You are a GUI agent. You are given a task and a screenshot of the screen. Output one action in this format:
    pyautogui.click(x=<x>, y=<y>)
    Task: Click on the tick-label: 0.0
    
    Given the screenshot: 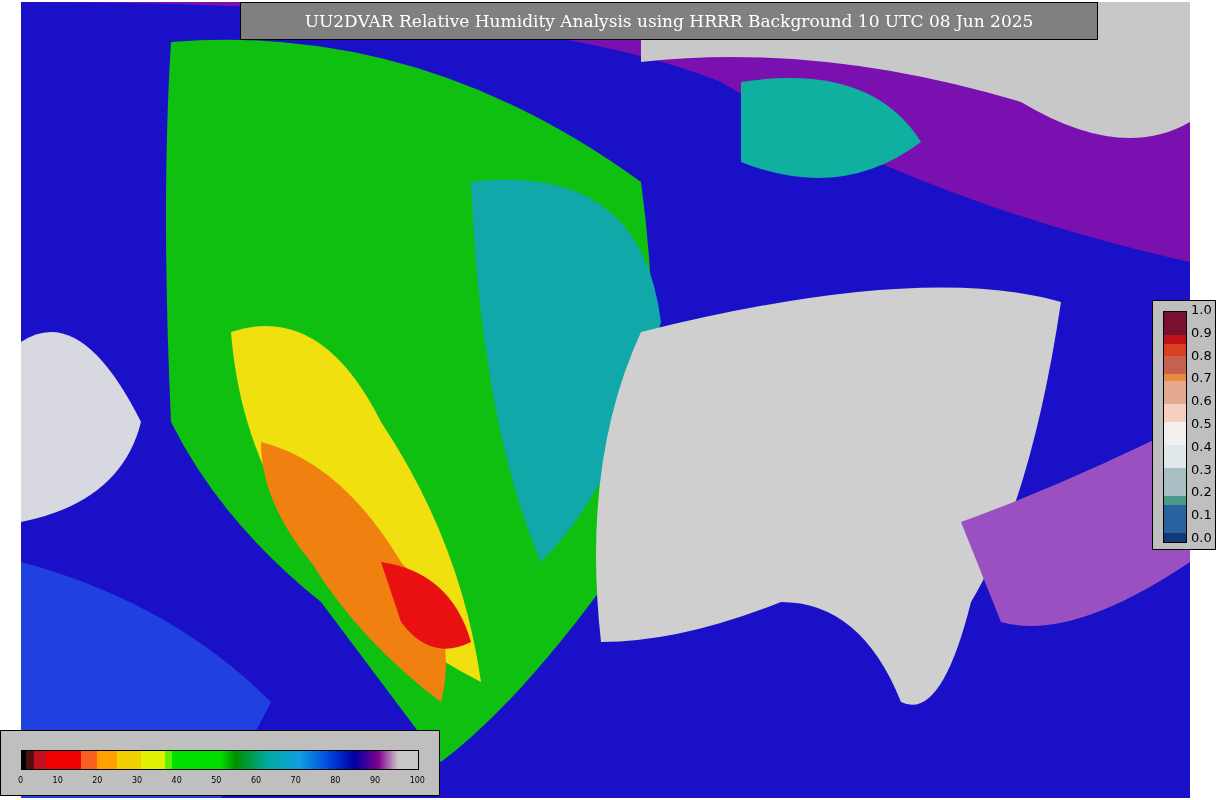 What is the action you would take?
    pyautogui.click(x=1201, y=537)
    